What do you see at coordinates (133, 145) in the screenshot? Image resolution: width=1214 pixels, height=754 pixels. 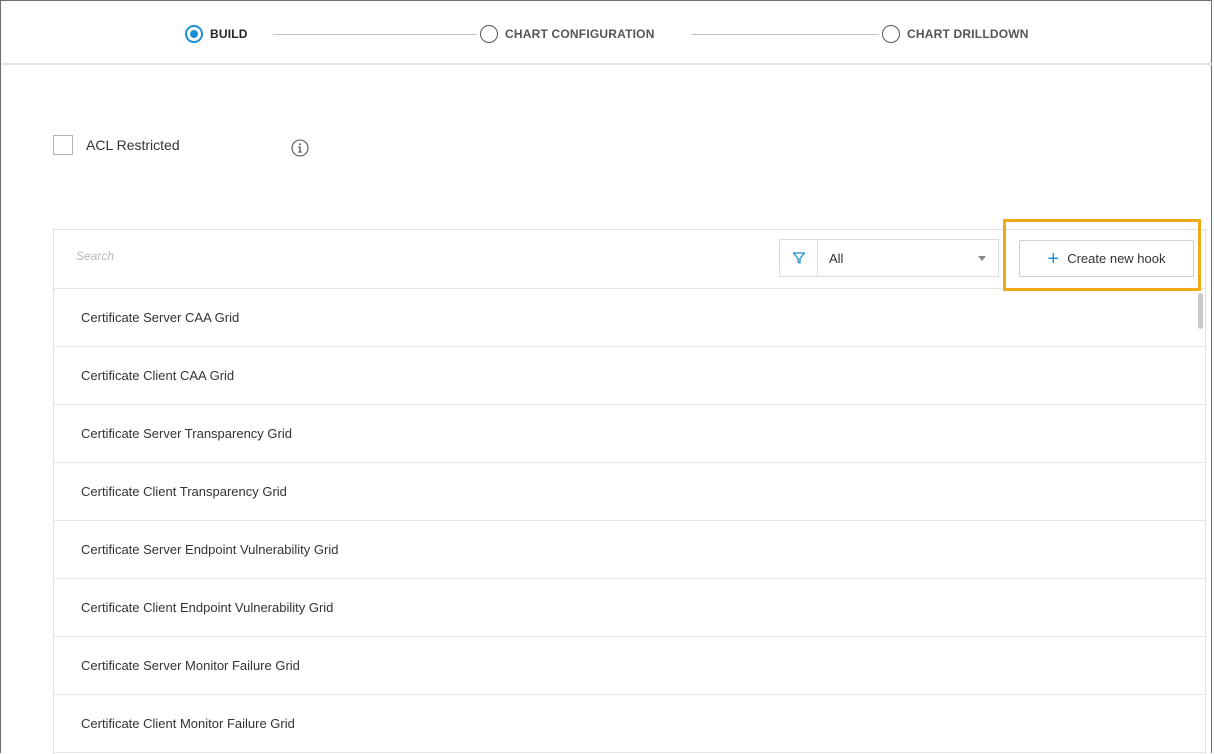 I see `acl-restricted-label: ACL Restricted` at bounding box center [133, 145].